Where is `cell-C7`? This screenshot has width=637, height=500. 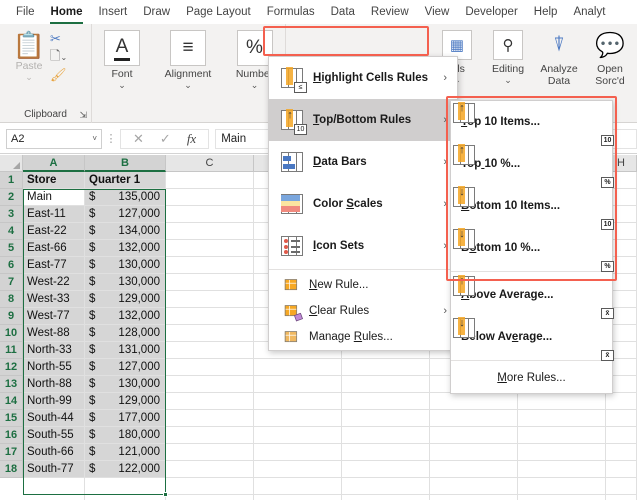 cell-C7 is located at coordinates (210, 282).